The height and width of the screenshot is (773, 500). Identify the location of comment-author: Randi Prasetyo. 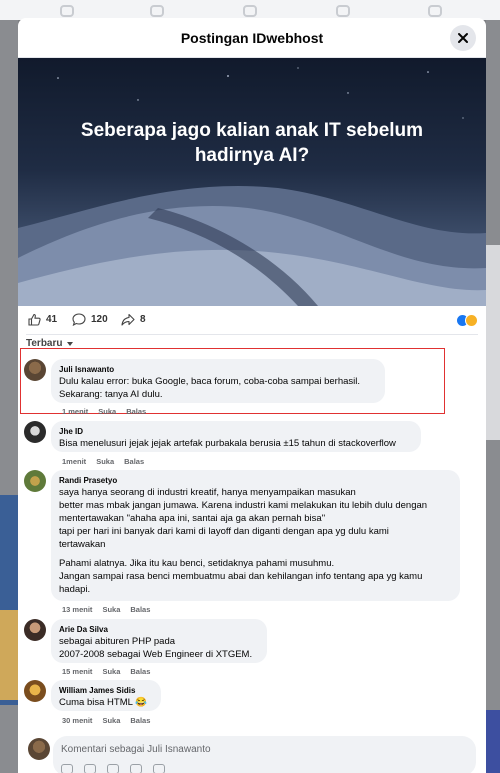
(255, 480).